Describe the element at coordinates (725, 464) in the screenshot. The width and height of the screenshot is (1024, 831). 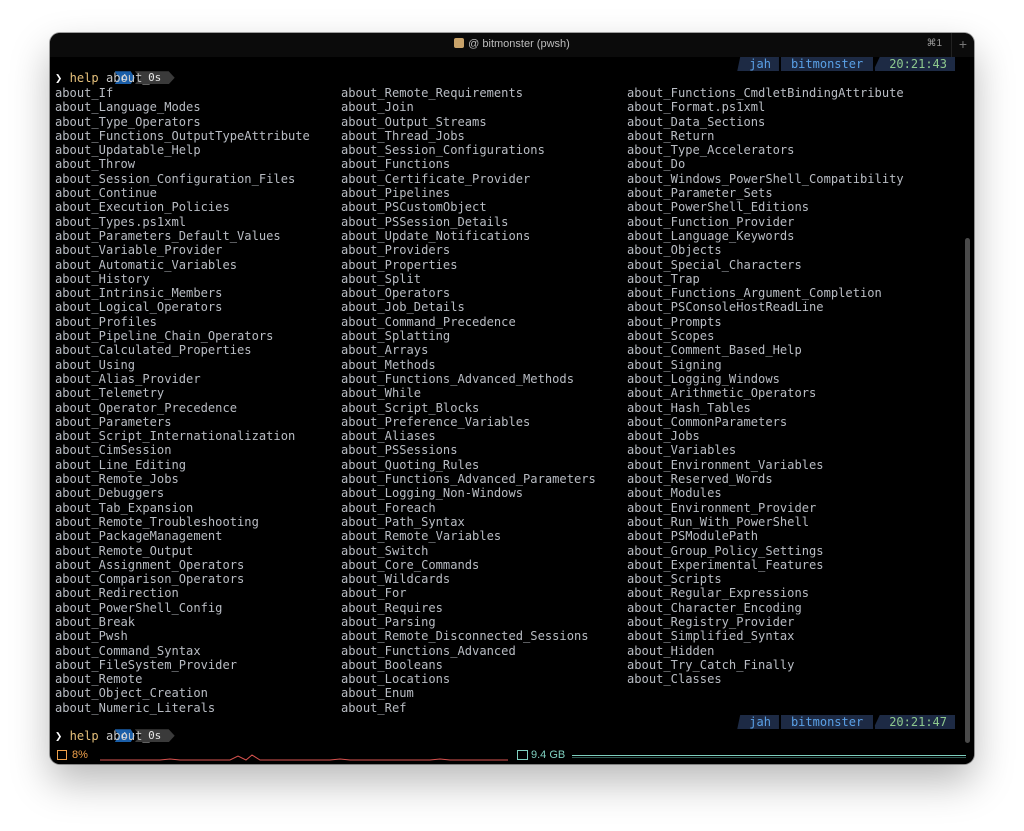
I see `help-topic-item: about_Environment_Variables` at that location.